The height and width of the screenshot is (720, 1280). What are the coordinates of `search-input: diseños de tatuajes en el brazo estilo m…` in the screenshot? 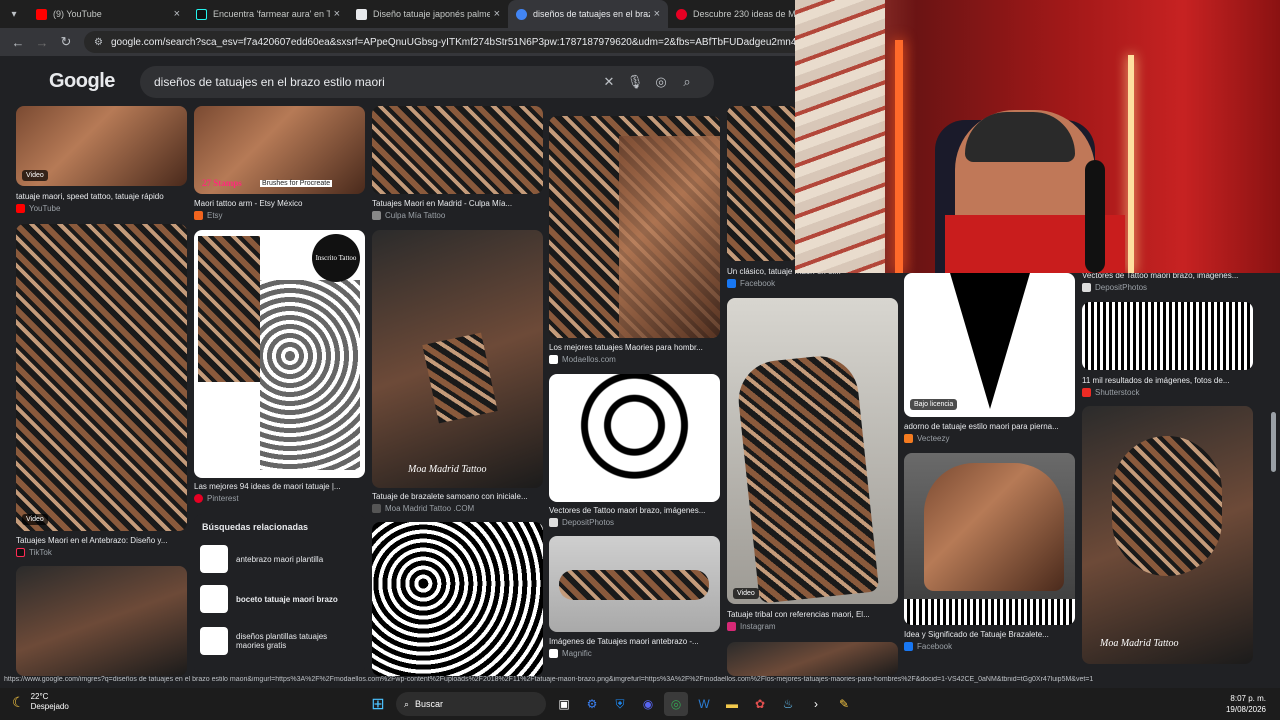 It's located at (427, 82).